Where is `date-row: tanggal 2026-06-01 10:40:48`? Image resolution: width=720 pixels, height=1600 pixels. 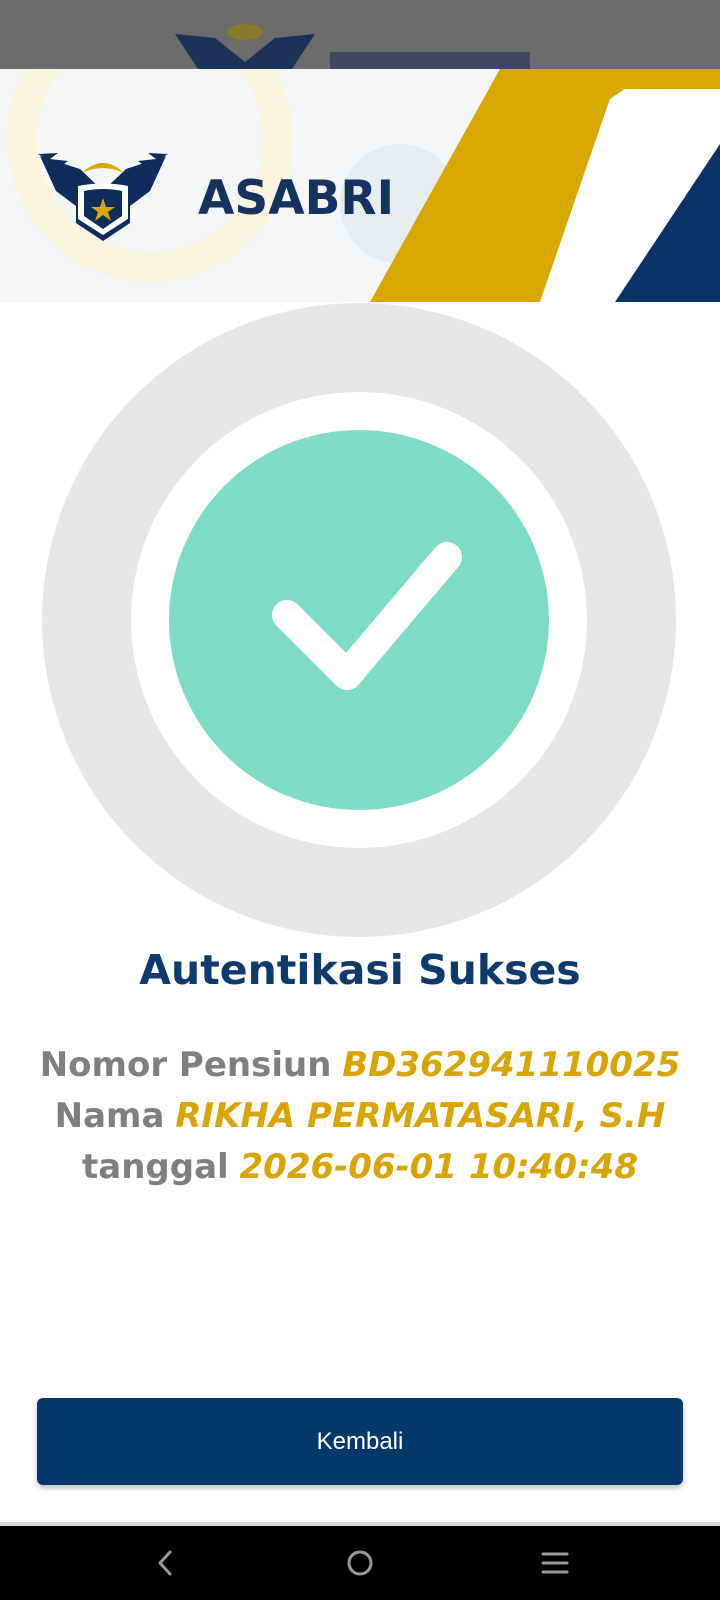
date-row: tanggal 2026-06-01 10:40:48 is located at coordinates (360, 1167).